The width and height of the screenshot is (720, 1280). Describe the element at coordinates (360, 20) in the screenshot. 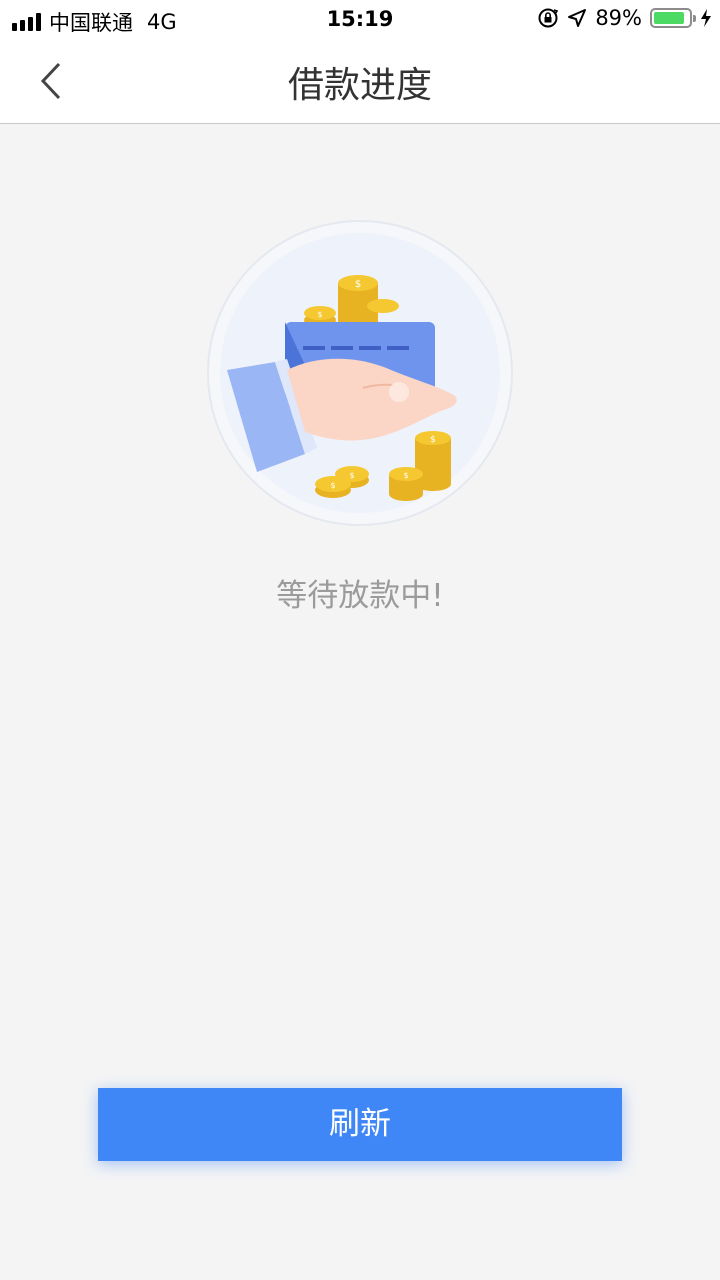

I see `status-bar: 中国联通 4G 15:19 89%` at that location.